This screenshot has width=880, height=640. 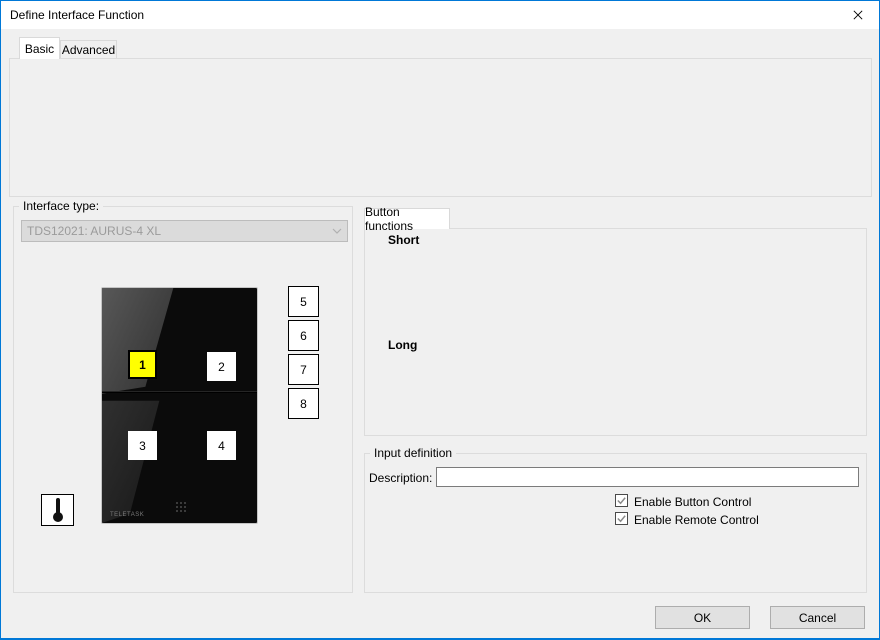 I want to click on chevron-down-icon, so click(x=337, y=231).